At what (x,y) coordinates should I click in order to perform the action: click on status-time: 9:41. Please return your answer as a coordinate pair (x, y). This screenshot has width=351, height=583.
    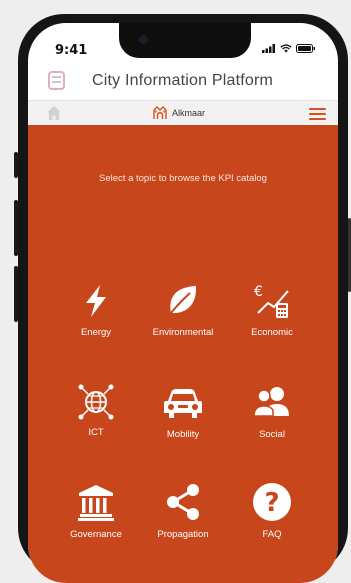
    Looking at the image, I should click on (71, 50).